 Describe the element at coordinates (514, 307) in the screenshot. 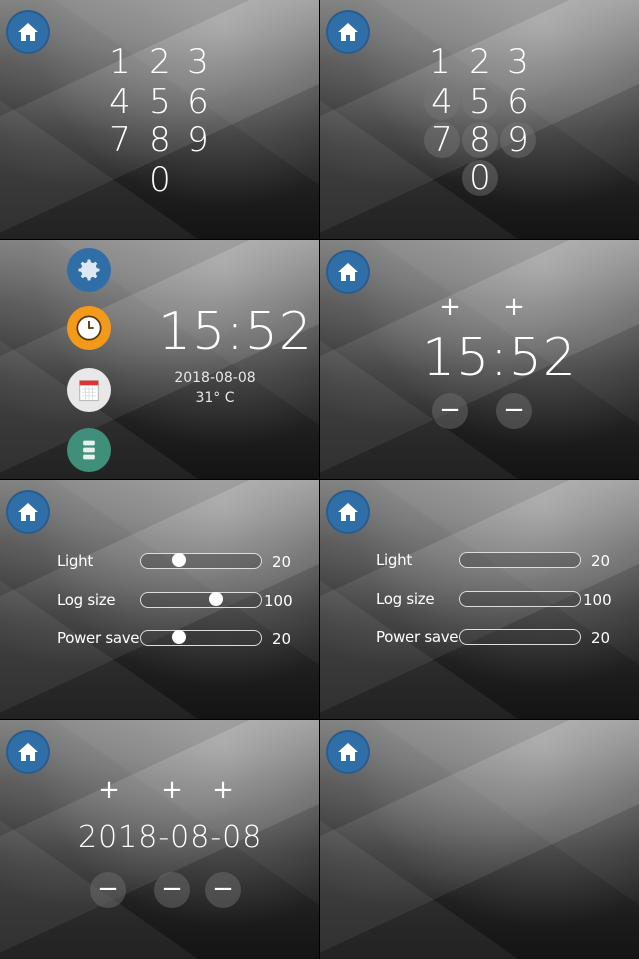

I see `minute-plus-button: +` at that location.